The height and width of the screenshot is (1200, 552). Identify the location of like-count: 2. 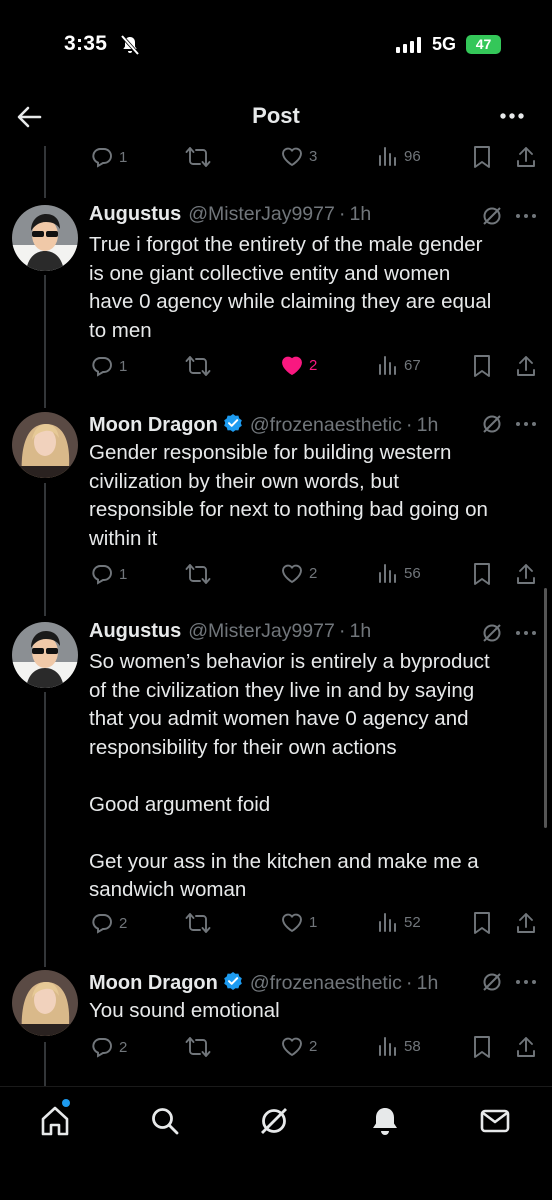
(313, 1046).